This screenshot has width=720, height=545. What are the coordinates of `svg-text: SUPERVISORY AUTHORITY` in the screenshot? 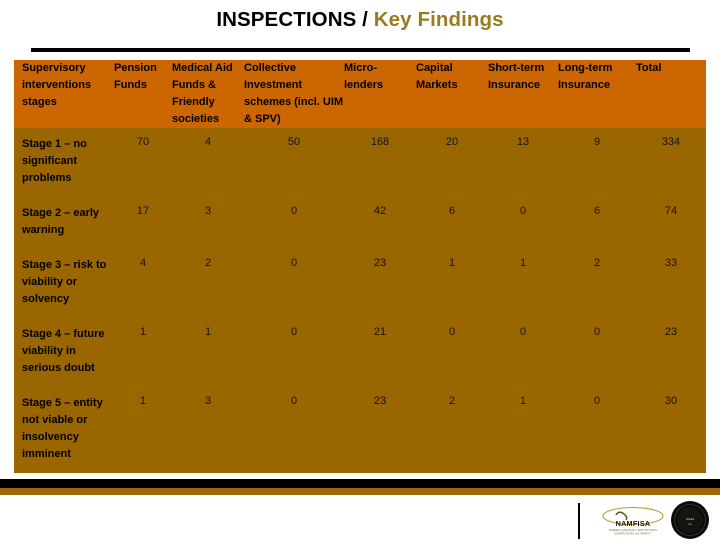 It's located at (632, 534).